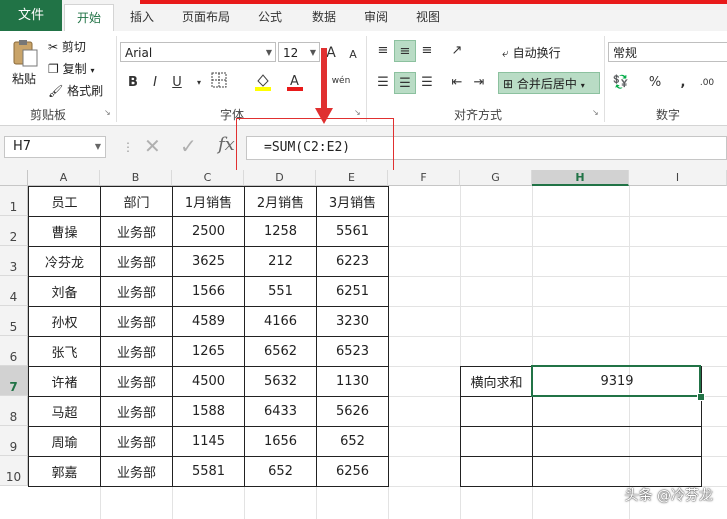  What do you see at coordinates (64, 261) in the screenshot?
I see `cell: 冷芬龙` at bounding box center [64, 261].